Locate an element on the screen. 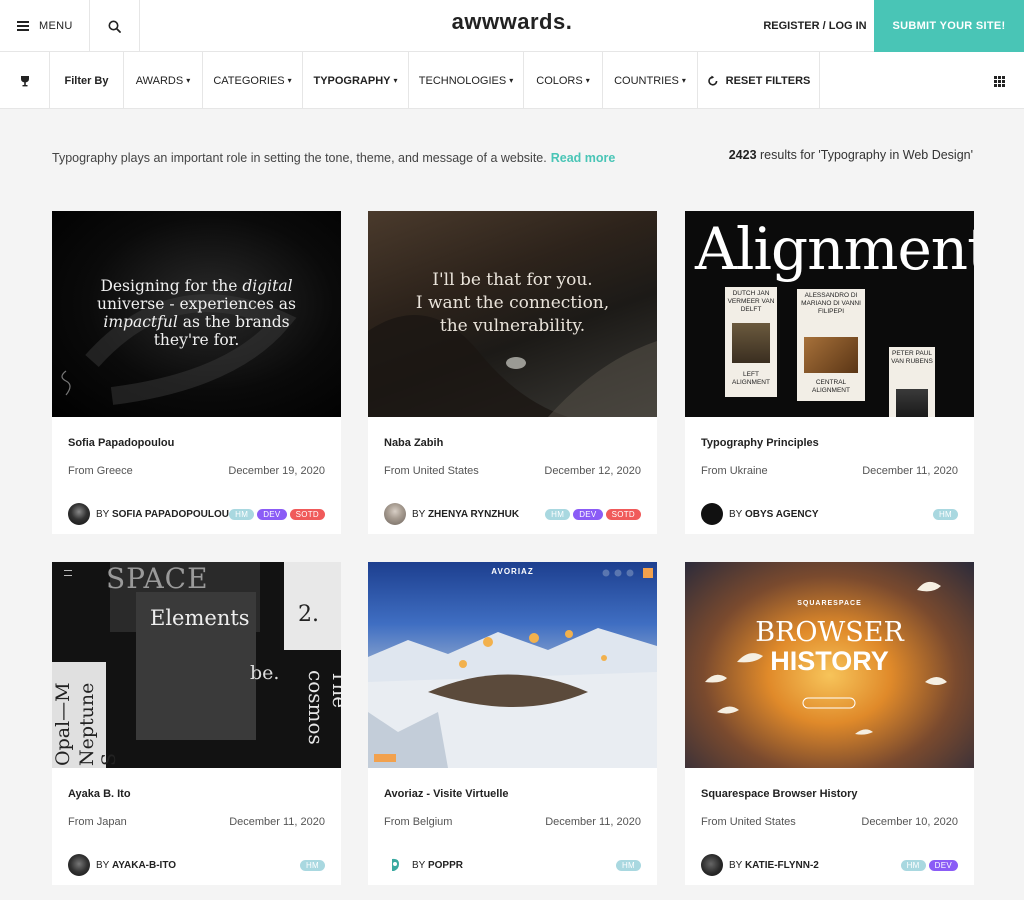 This screenshot has width=1024, height=900. card-author: BY POPPR is located at coordinates (423, 865).